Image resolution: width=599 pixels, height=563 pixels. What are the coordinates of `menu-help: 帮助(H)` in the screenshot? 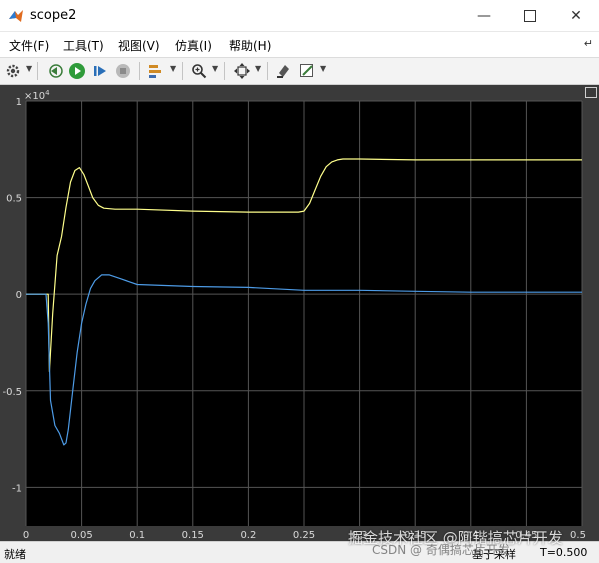 It's located at (250, 45).